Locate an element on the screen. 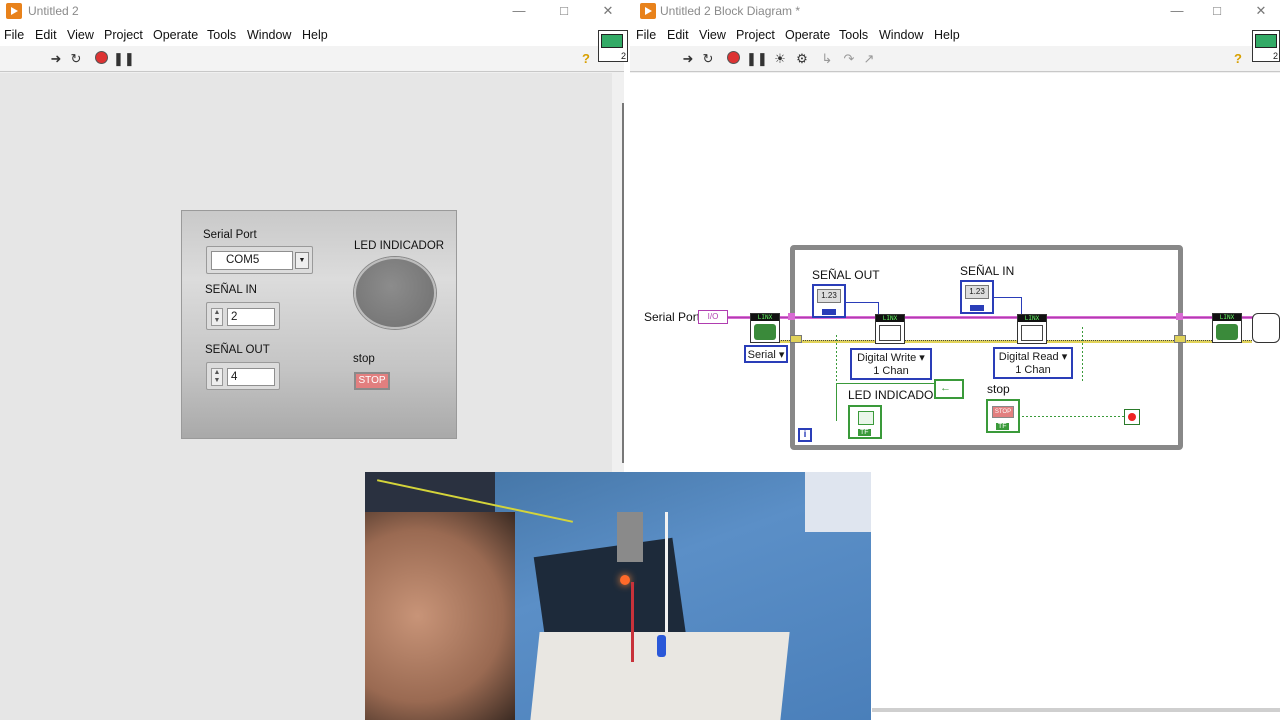 The image size is (1280, 720). digital-write-line2: 1 Chan is located at coordinates (891, 371).